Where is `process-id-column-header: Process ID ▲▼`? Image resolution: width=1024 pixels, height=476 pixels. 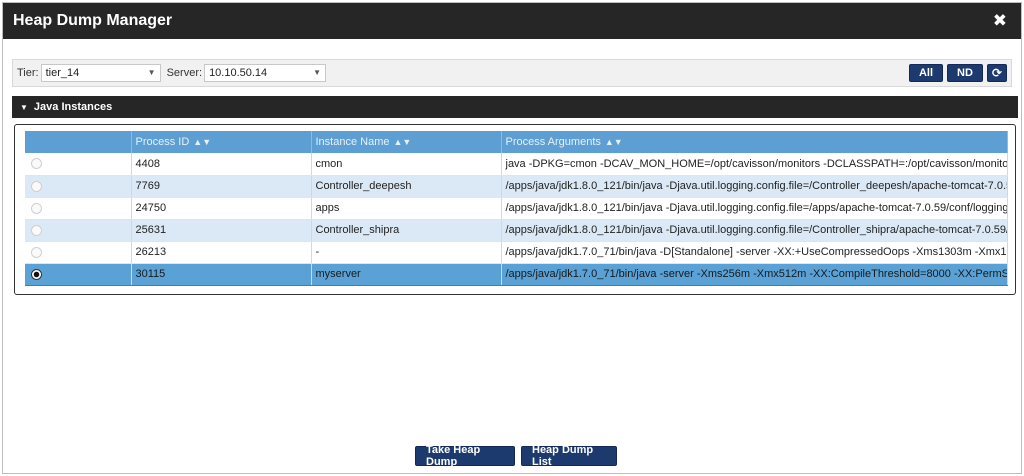 process-id-column-header: Process ID ▲▼ is located at coordinates (221, 142).